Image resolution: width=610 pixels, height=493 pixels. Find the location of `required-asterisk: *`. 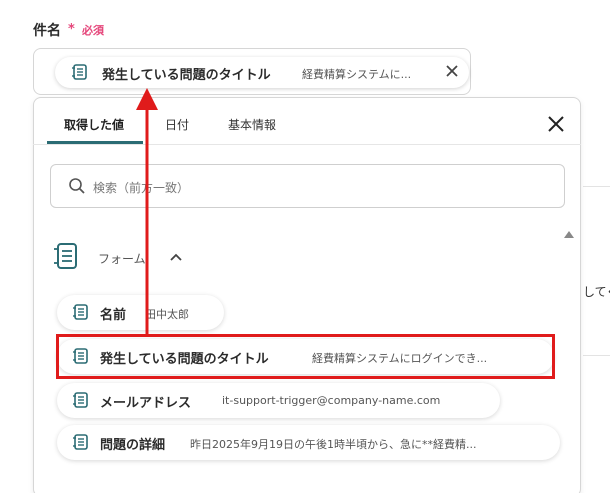

required-asterisk: * is located at coordinates (71, 29).